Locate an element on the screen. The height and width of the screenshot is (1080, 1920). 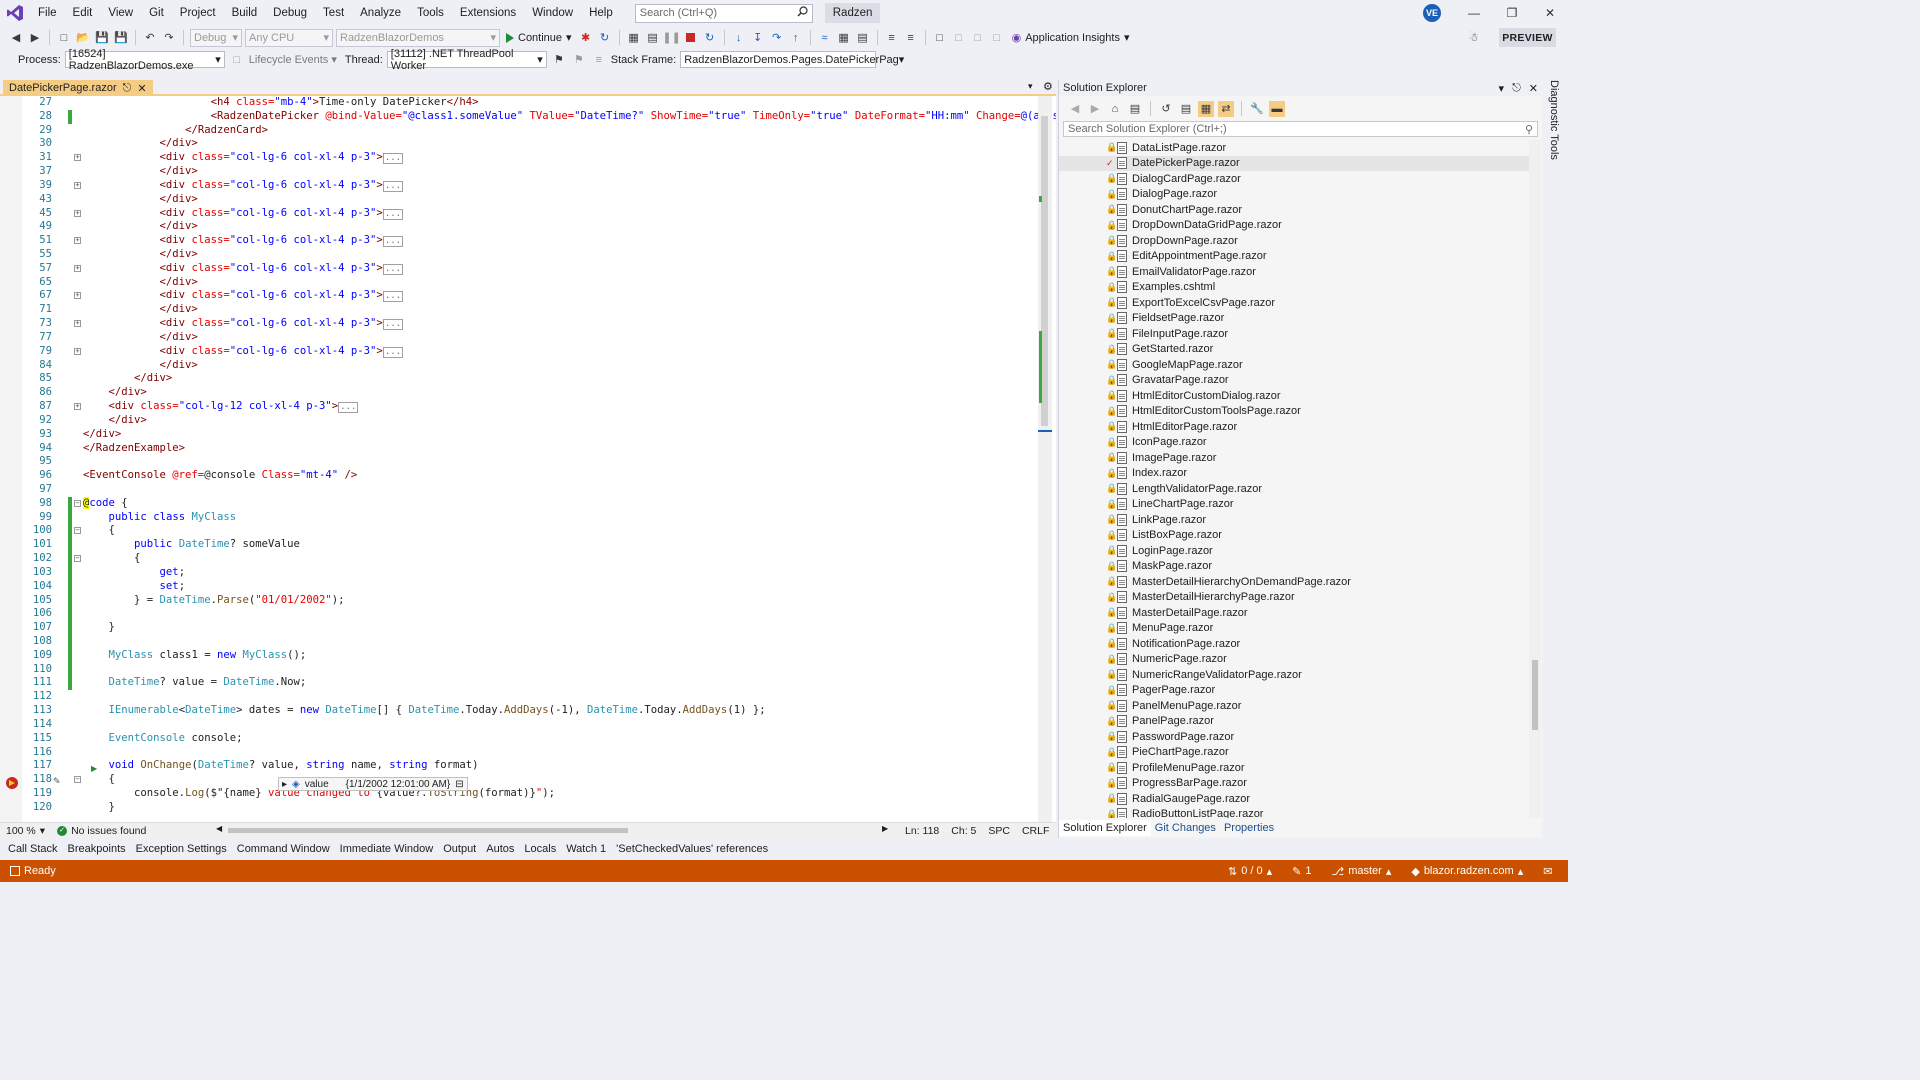
visual-studio-logo-icon is located at coordinates (15, 13).